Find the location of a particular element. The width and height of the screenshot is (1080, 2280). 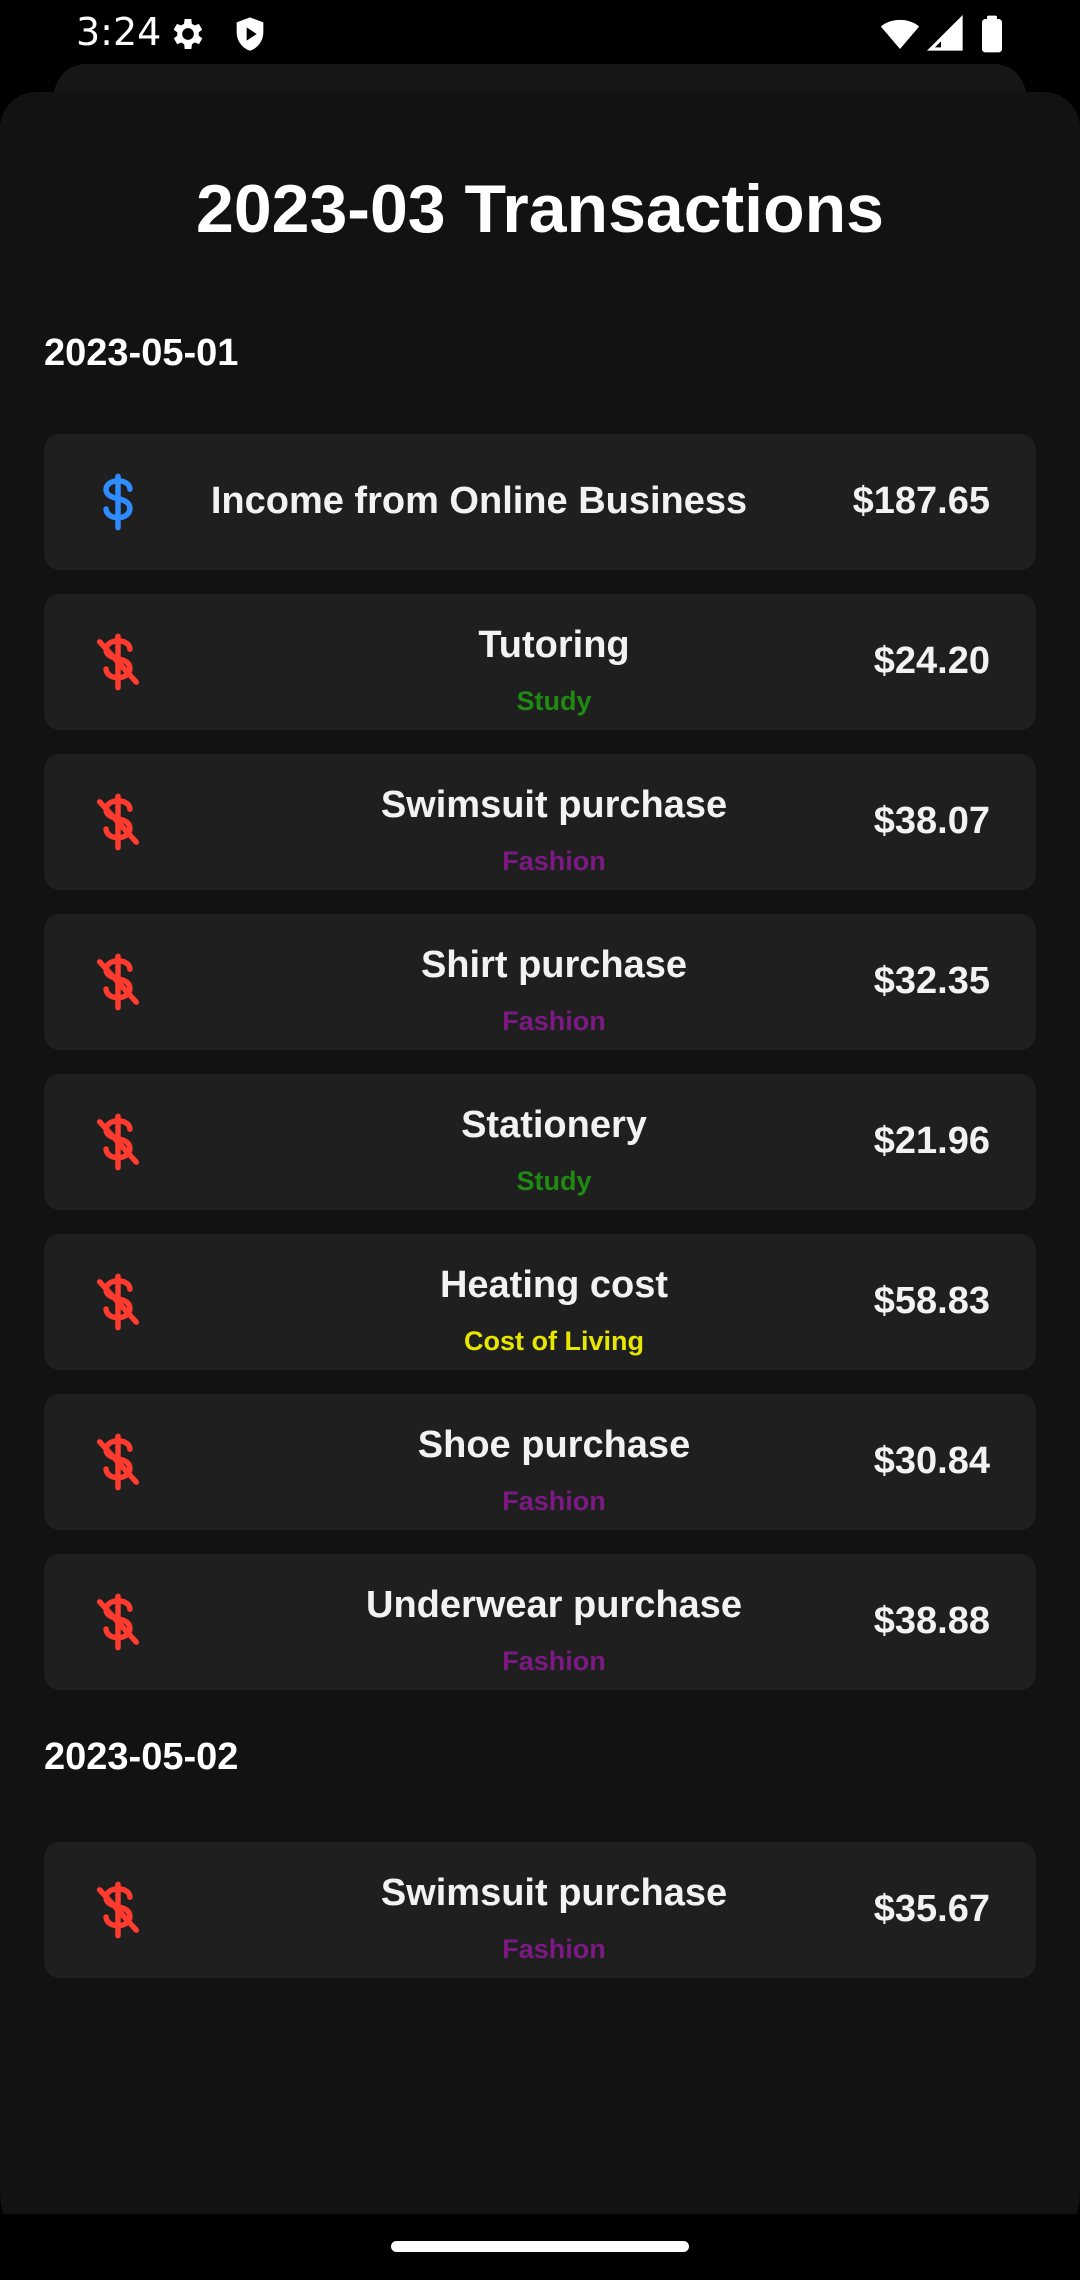

transaction-amount: $38.07 is located at coordinates (931, 821).